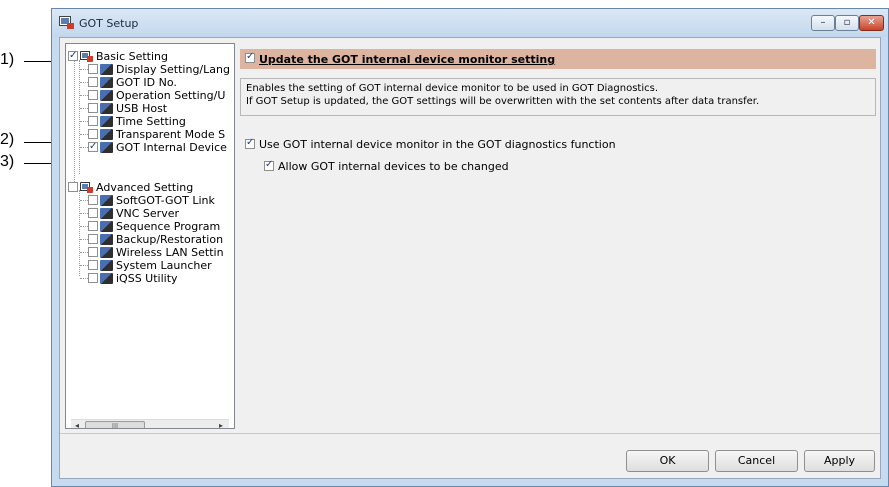  I want to click on tree-item-label: Sequence Program, so click(168, 226).